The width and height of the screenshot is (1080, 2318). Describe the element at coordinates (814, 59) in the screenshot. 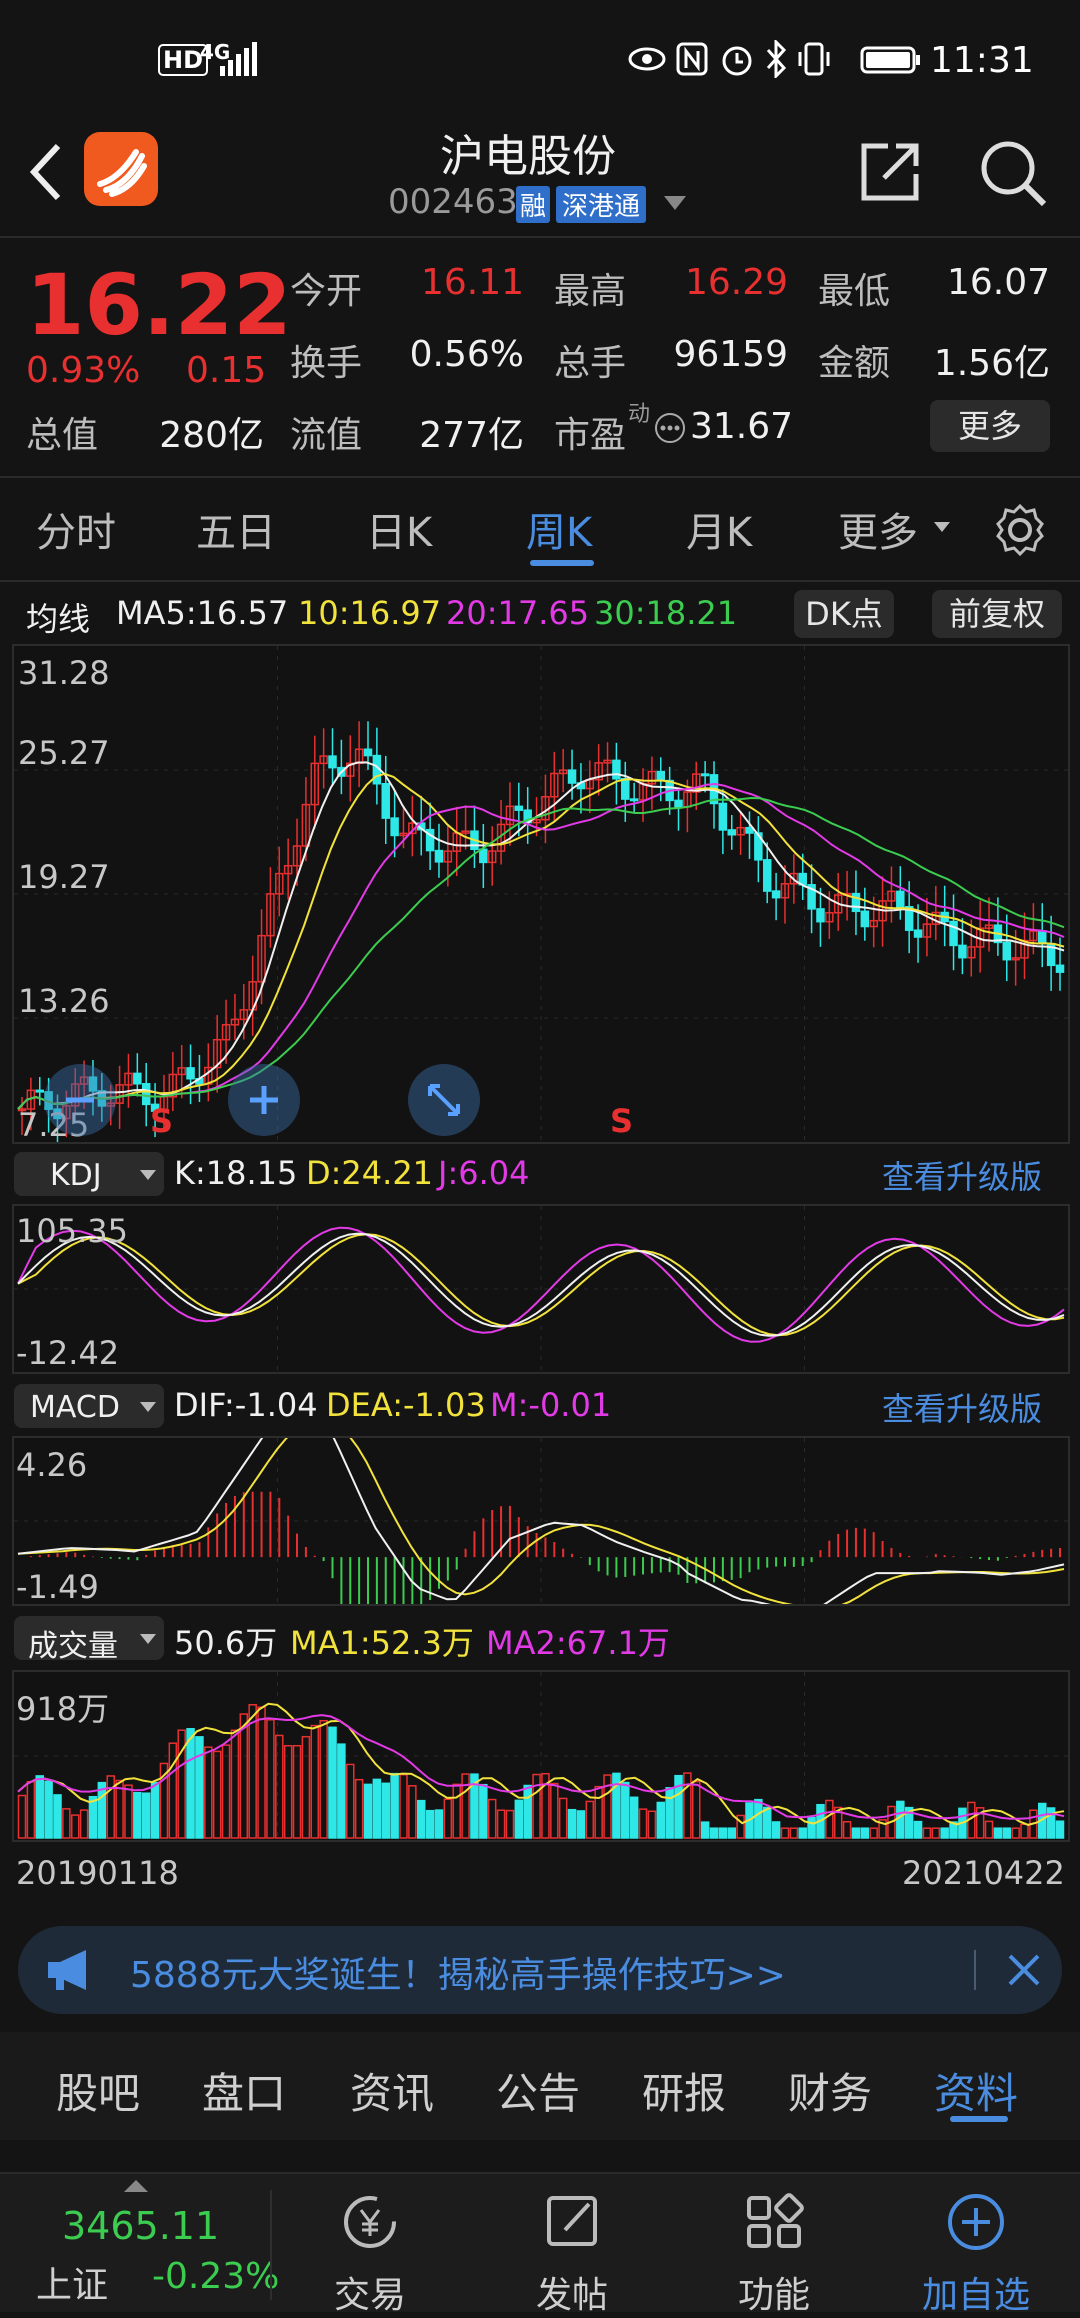

I see `vibrate-icon` at that location.